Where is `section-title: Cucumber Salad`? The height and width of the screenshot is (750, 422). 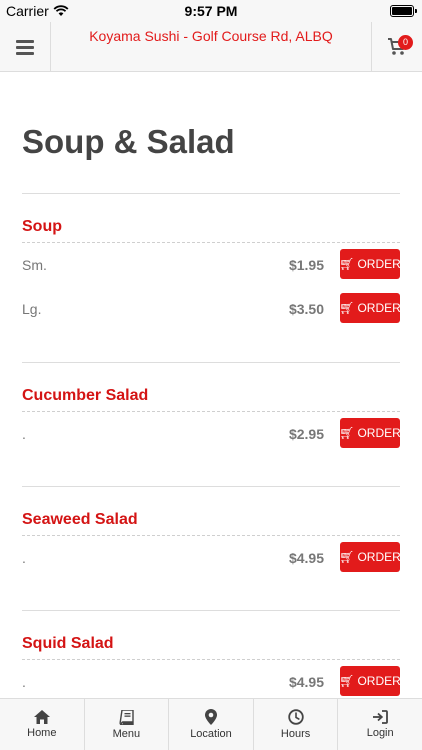
section-title: Cucumber Salad is located at coordinates (85, 395).